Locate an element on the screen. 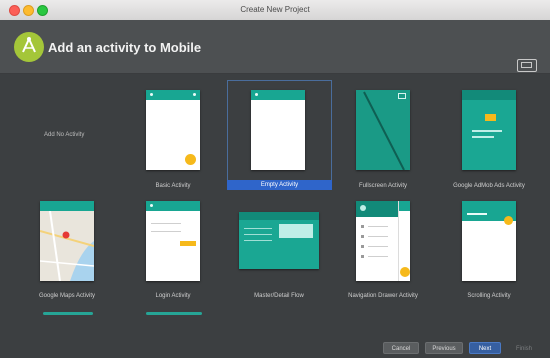  android-studio-logo-icon is located at coordinates (29, 47).